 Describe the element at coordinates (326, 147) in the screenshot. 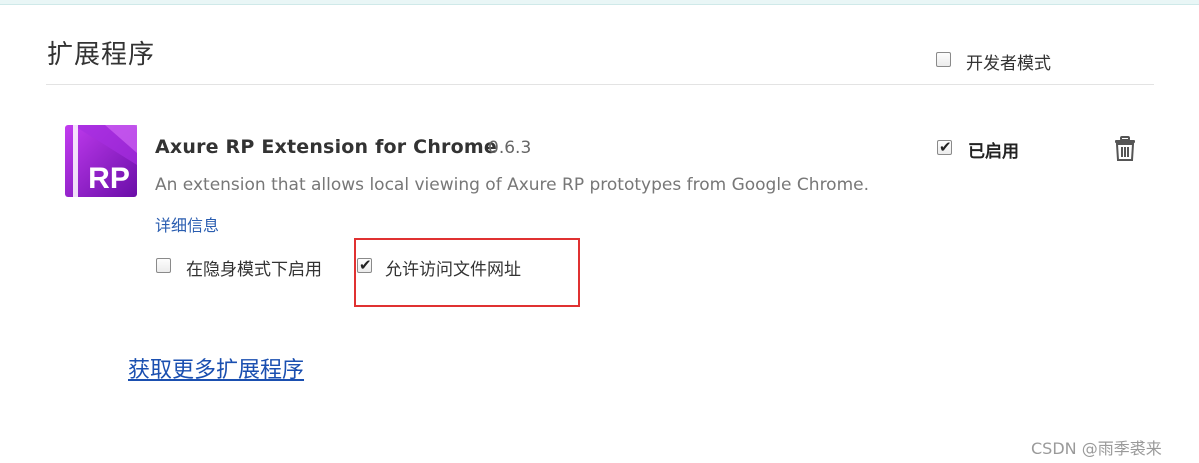

I see `extension-name: Axure RP Extension for Chrome` at that location.